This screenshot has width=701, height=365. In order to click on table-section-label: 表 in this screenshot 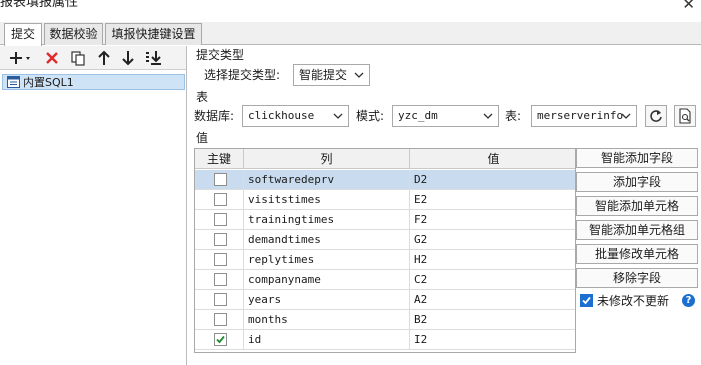, I will do `click(202, 97)`.